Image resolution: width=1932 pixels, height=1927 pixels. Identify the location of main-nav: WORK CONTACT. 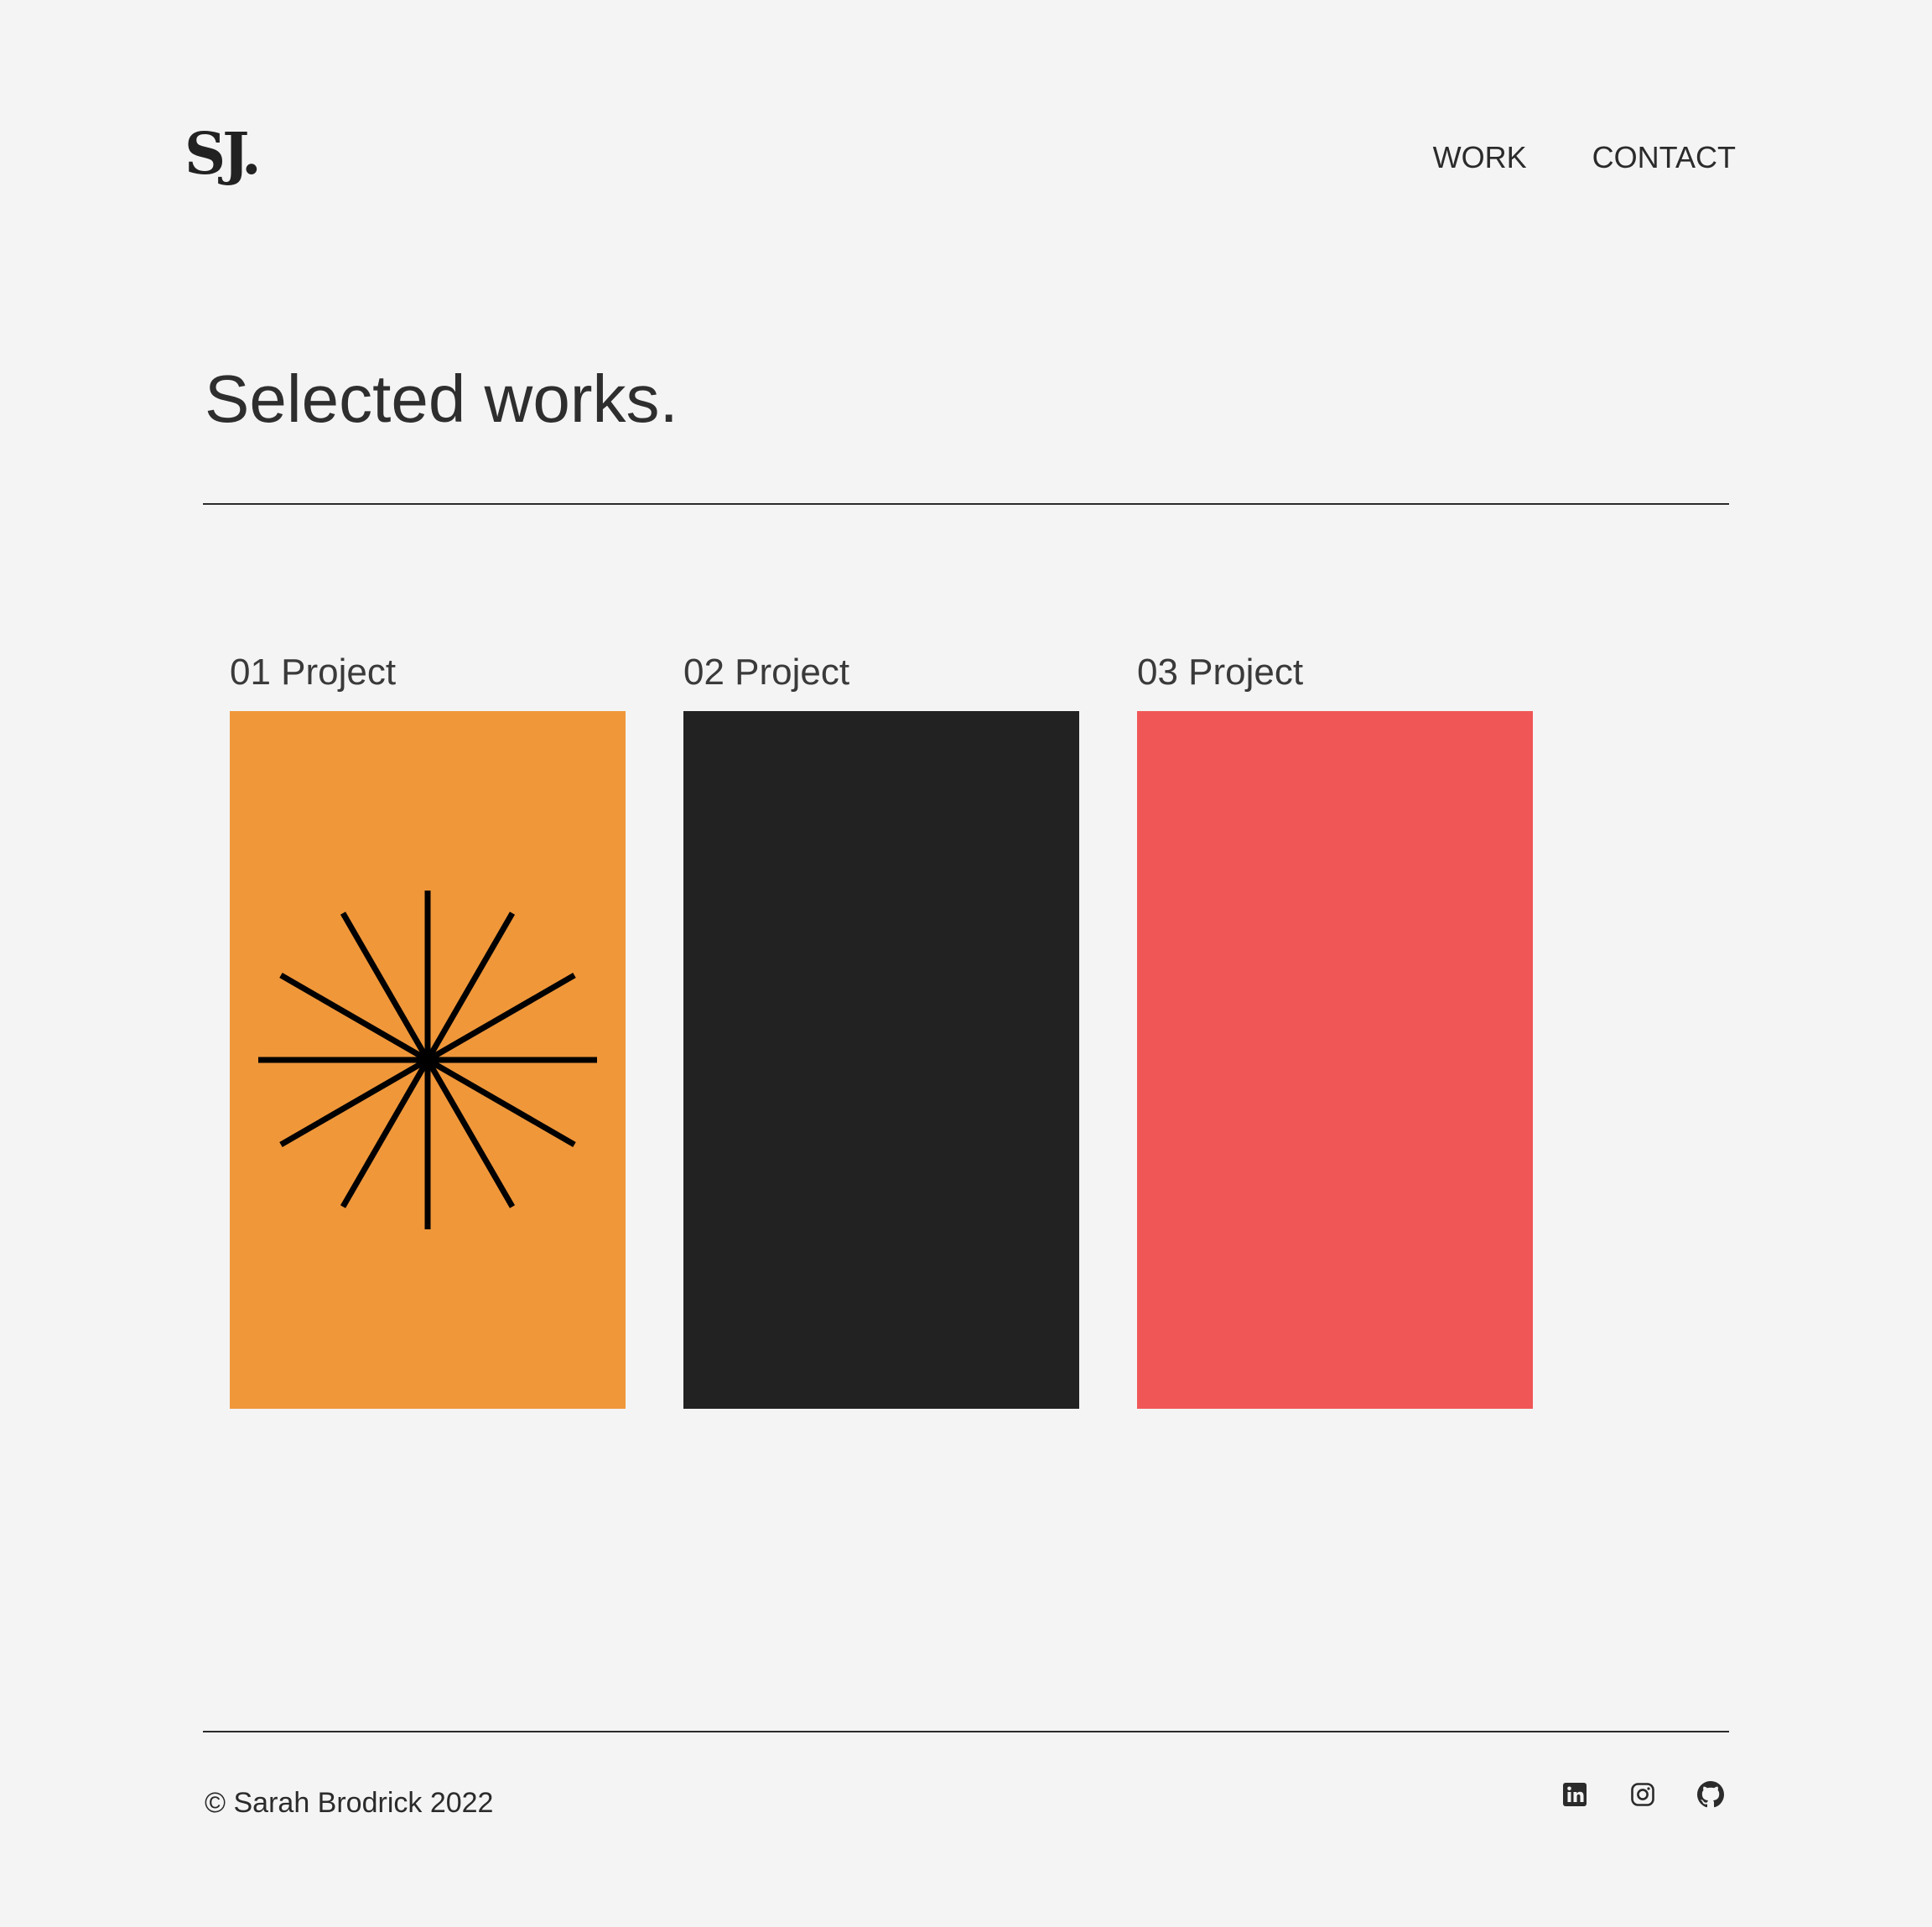
(1584, 158).